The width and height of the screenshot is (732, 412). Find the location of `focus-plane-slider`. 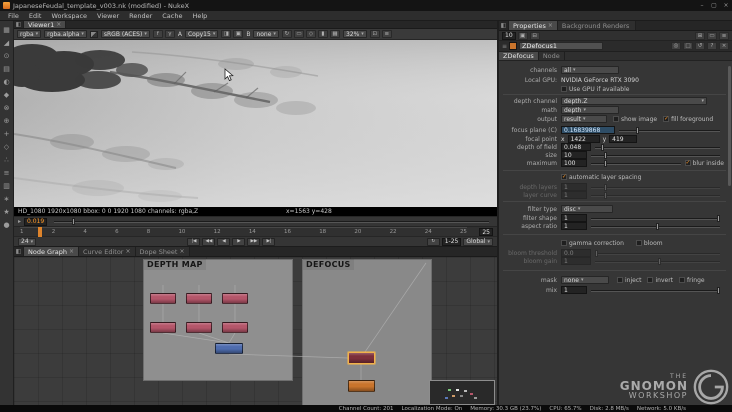

focus-plane-slider is located at coordinates (669, 130).